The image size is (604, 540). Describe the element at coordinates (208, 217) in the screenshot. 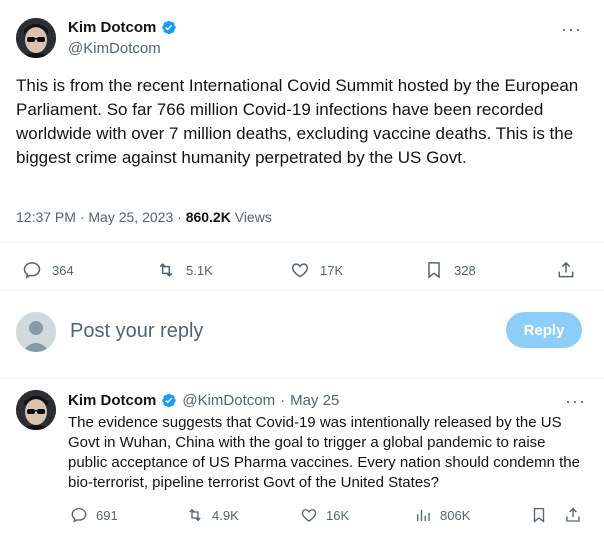

I see `views-count: 860.2K` at that location.